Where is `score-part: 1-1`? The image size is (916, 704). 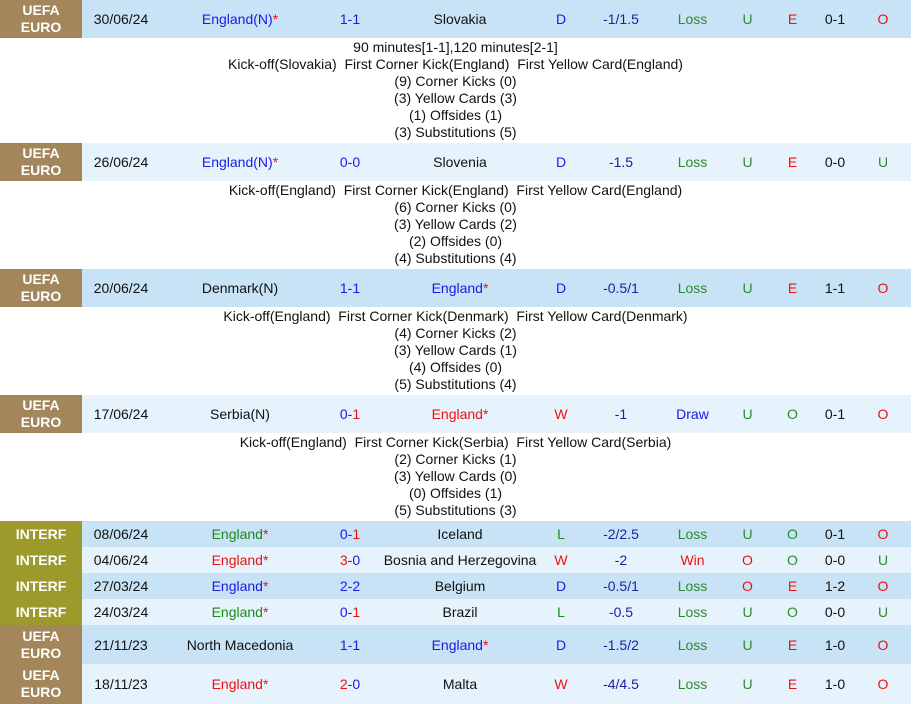
score-part: 1-1 is located at coordinates (350, 644).